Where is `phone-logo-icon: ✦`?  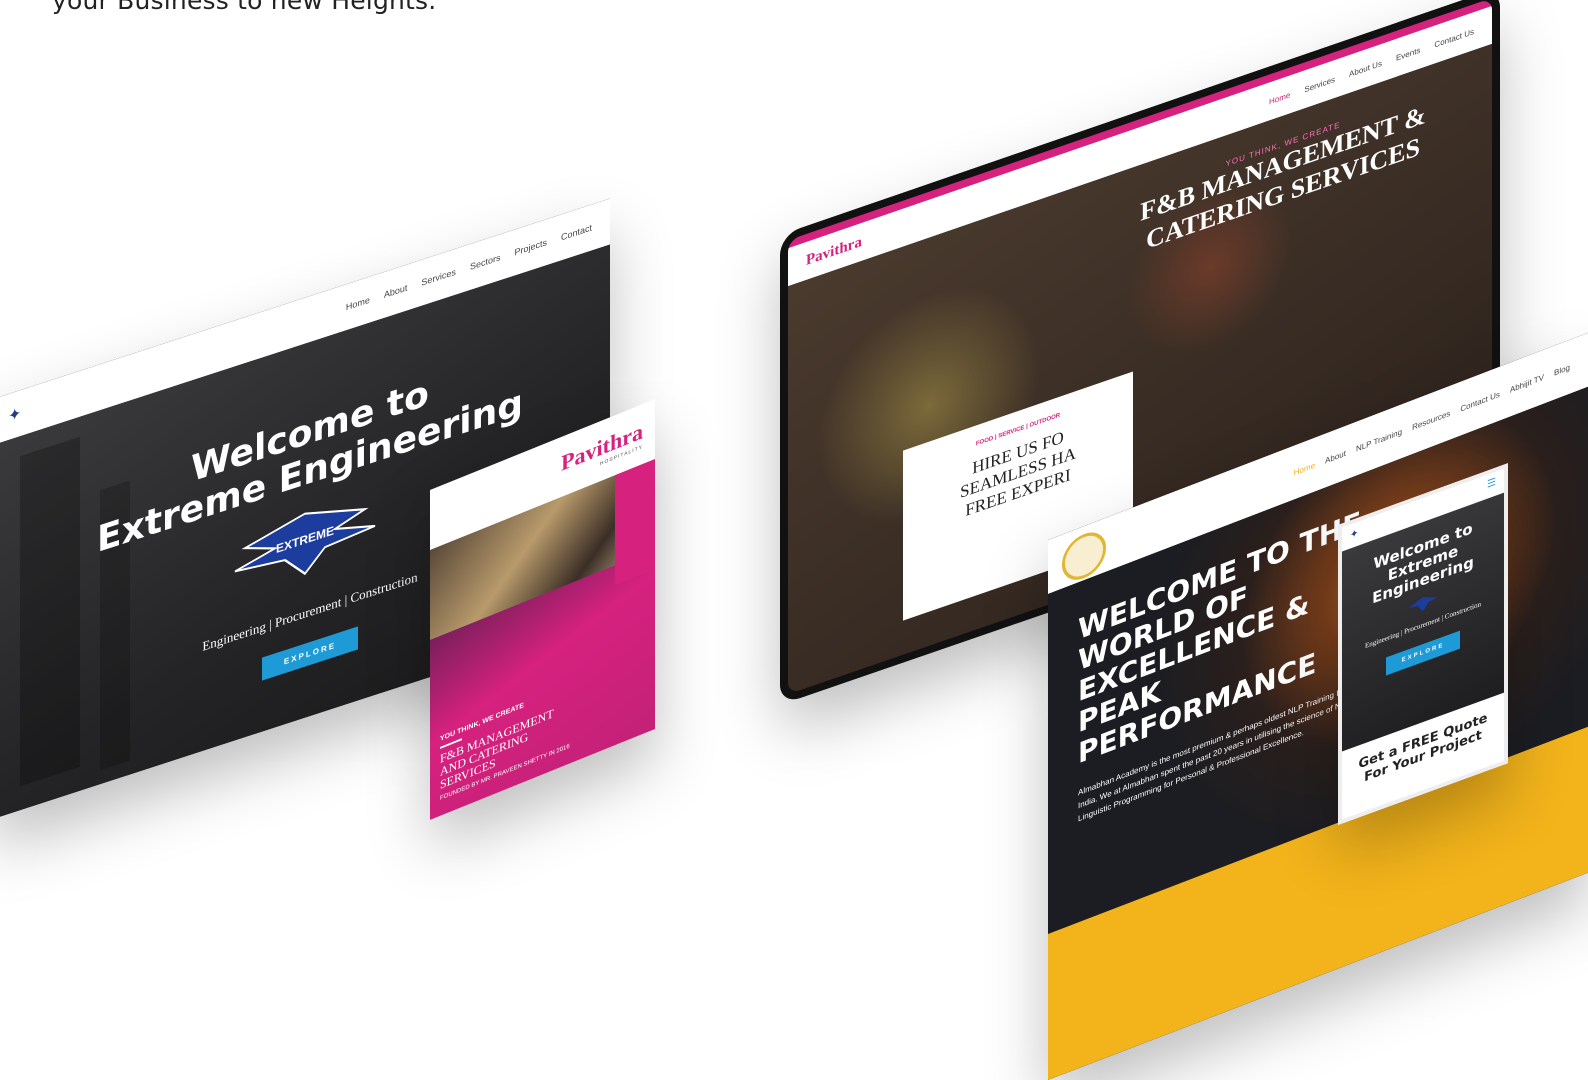 phone-logo-icon: ✦ is located at coordinates (1354, 534).